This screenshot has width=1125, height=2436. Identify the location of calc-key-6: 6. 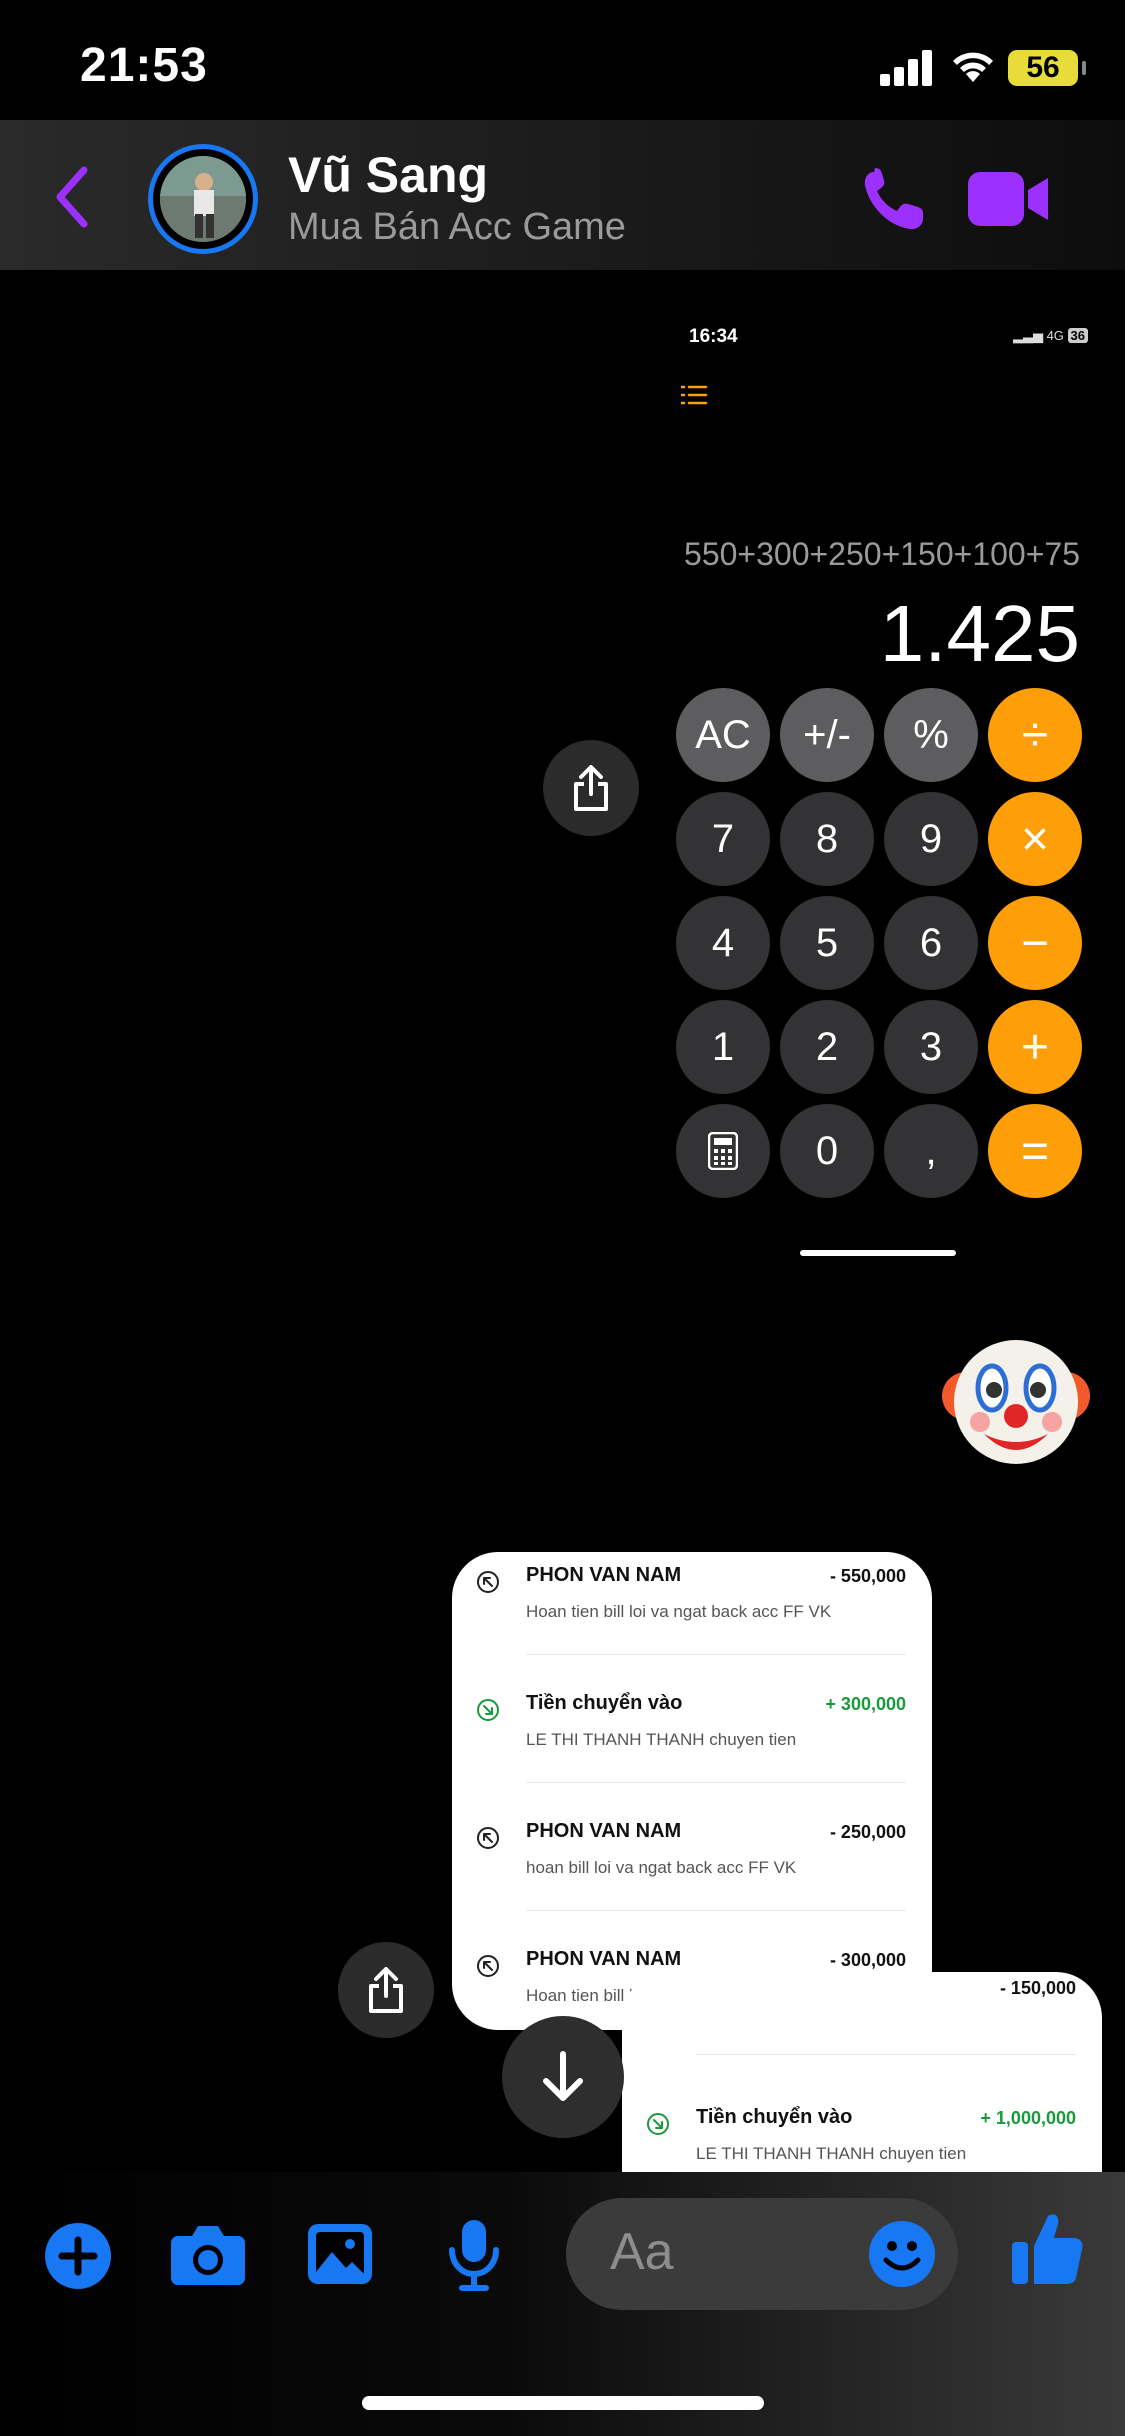
(931, 943).